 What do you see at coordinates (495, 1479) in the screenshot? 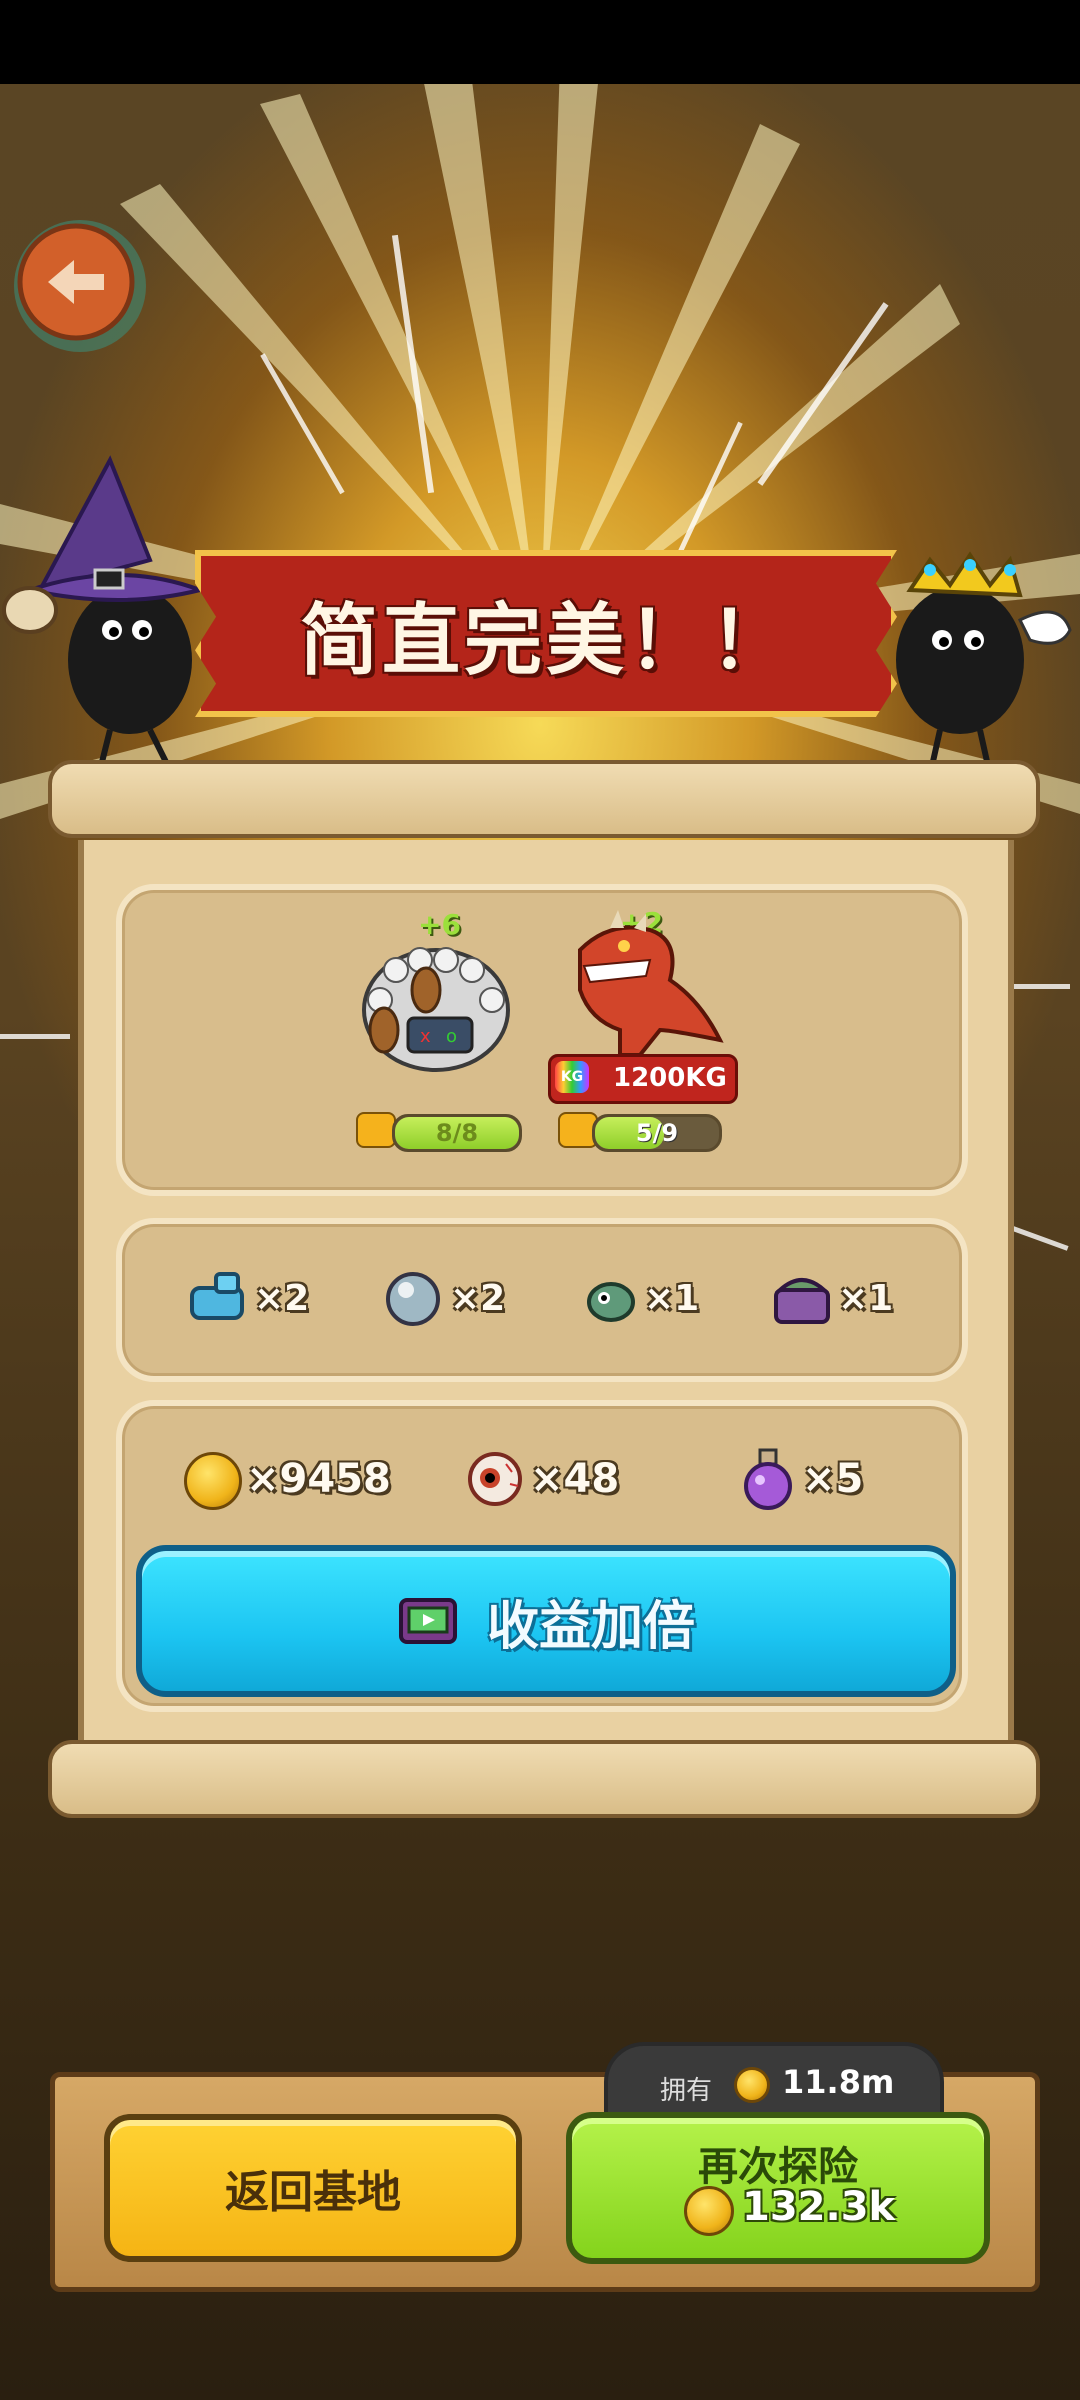
I see `eyeball-icon` at bounding box center [495, 1479].